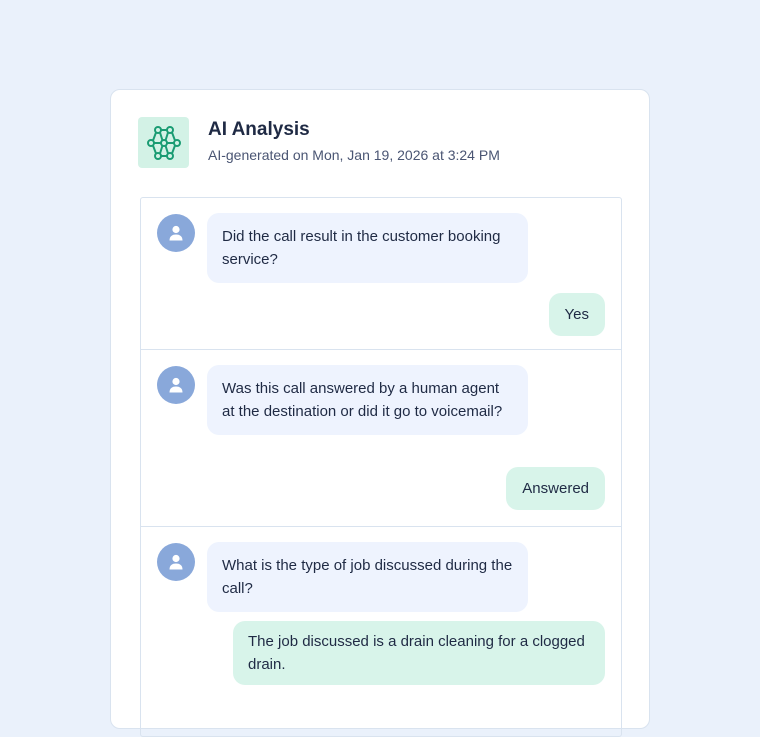  What do you see at coordinates (163, 142) in the screenshot?
I see `network-nodes-icon` at bounding box center [163, 142].